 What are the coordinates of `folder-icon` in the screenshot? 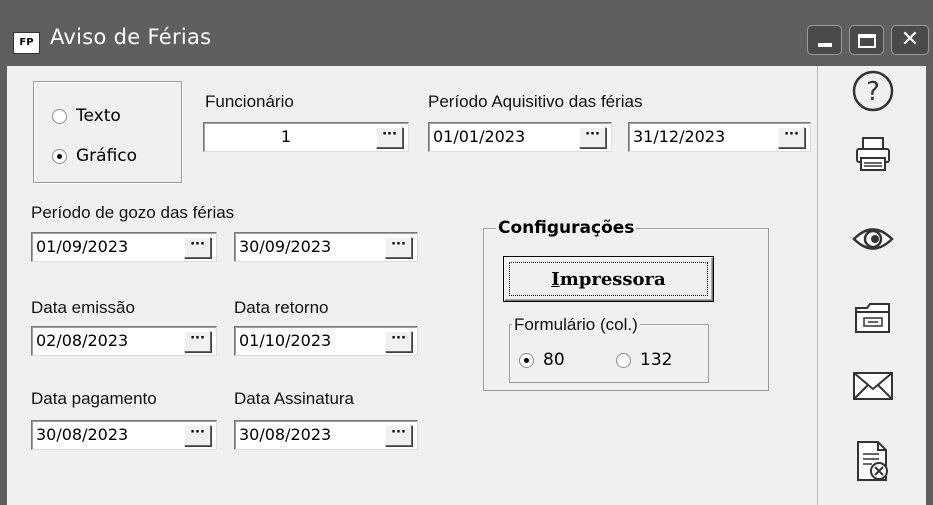 It's located at (872, 318).